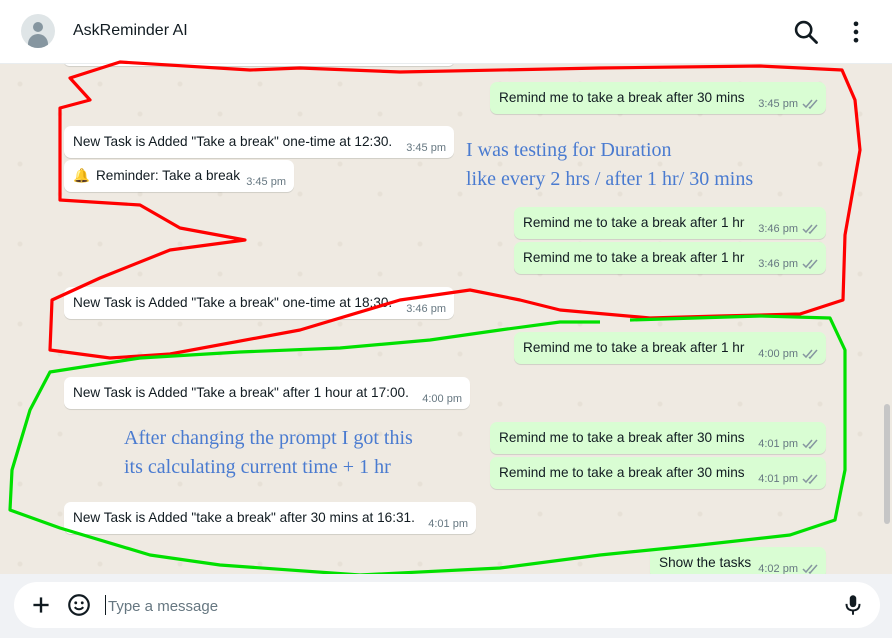 This screenshot has height=638, width=892. Describe the element at coordinates (569, 150) in the screenshot. I see `annotation-line: I was testing for Duration` at that location.